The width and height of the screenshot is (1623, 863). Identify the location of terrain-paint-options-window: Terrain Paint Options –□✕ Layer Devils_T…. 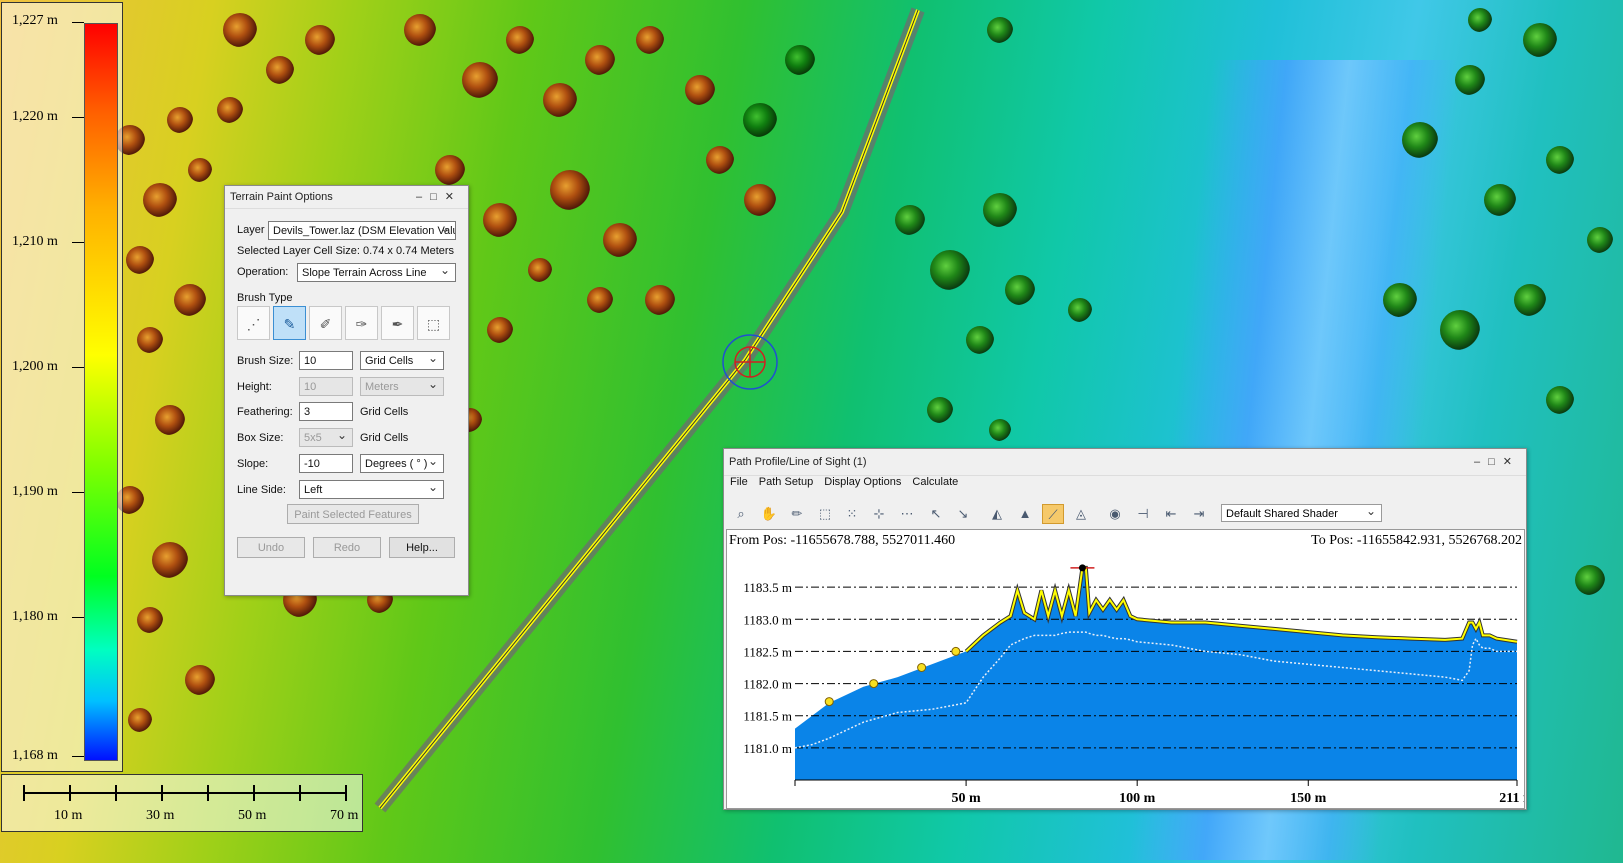
(346, 390).